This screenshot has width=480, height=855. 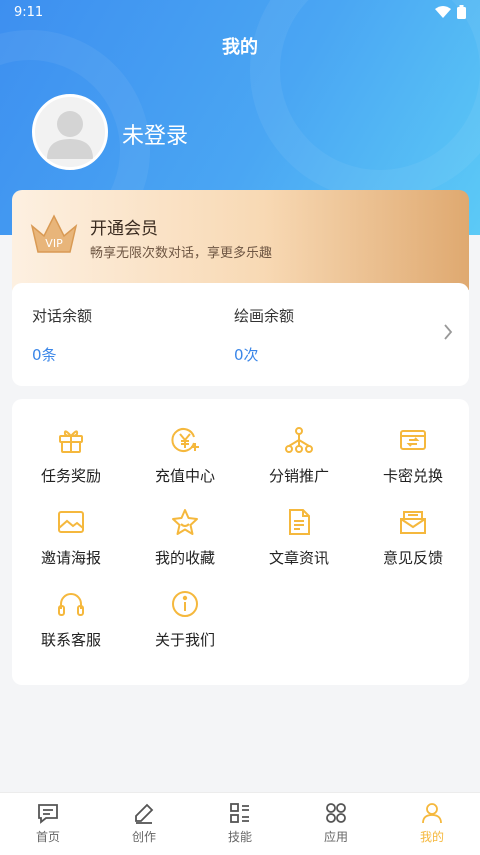 I want to click on bottom-navigation: 首页 创作 技能 应用 我的, so click(x=240, y=823).